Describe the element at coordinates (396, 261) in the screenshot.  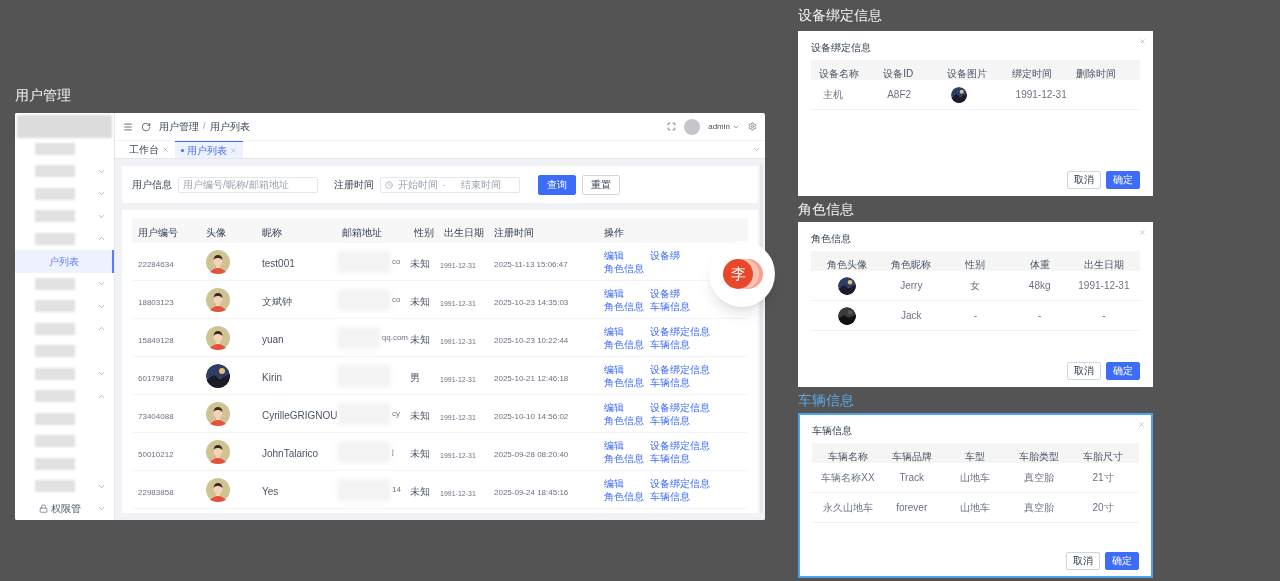
I see `table-cell: co` at that location.